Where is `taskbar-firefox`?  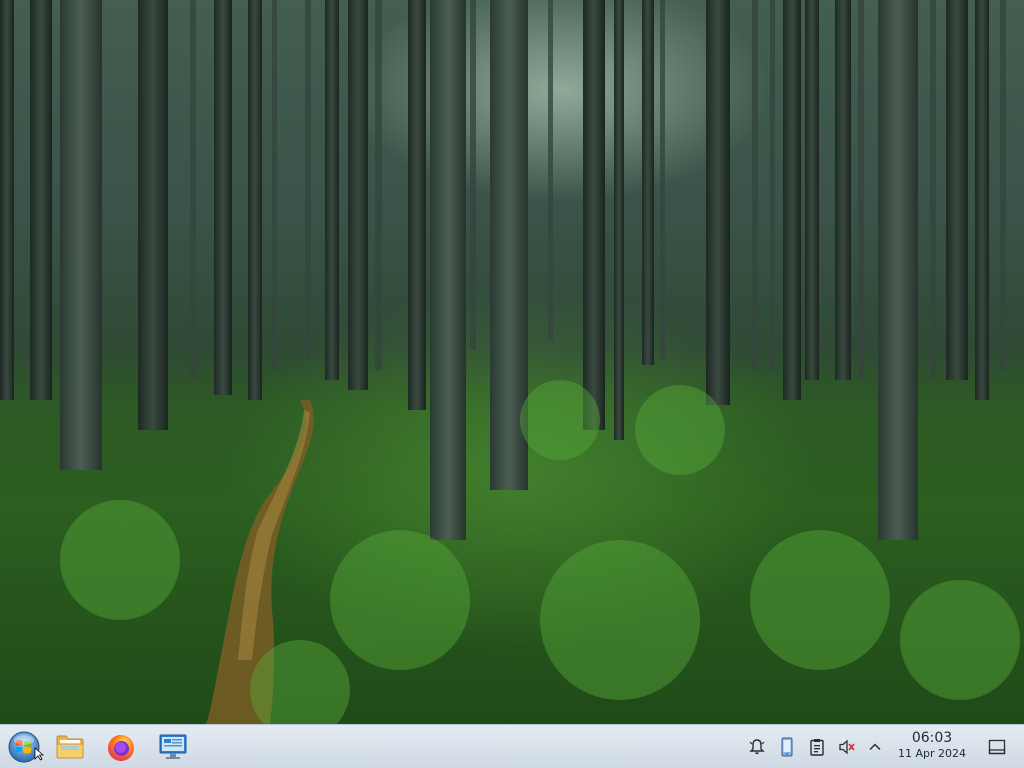 taskbar-firefox is located at coordinates (121, 747).